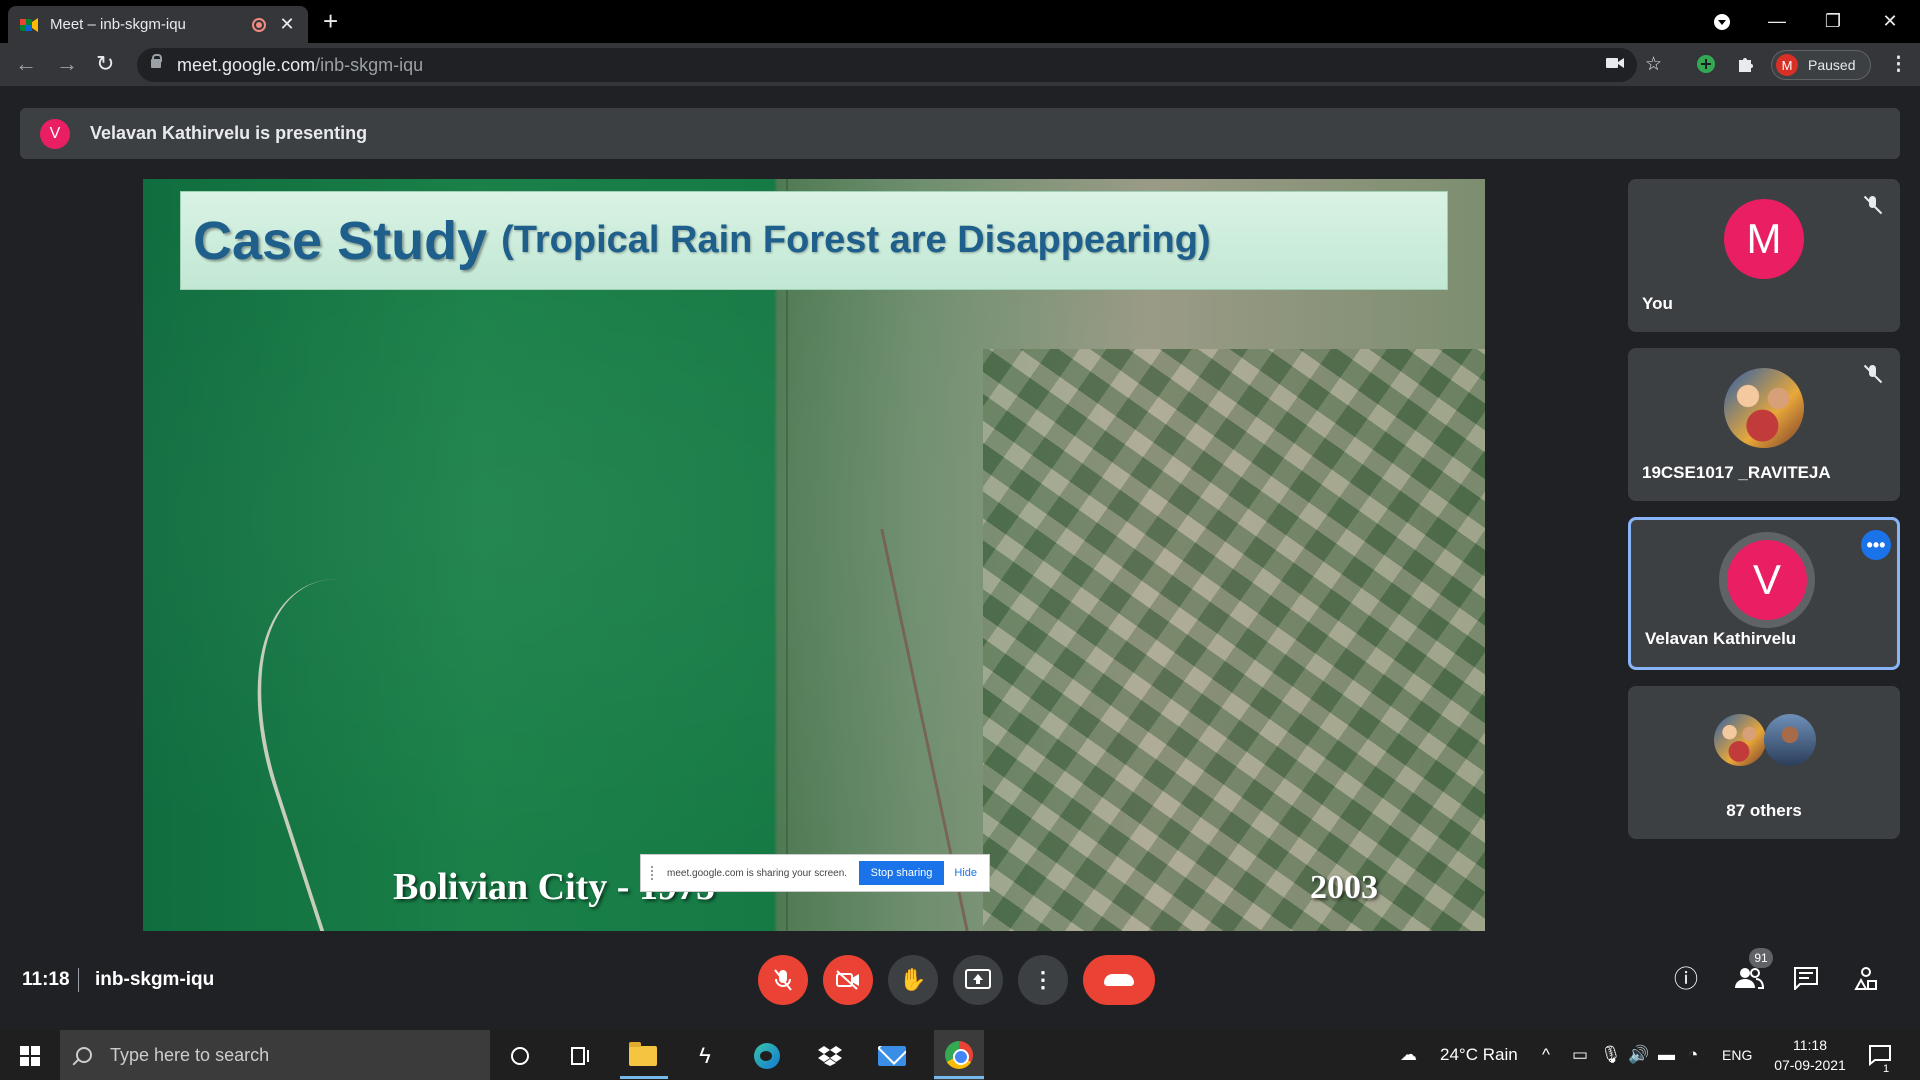 The image size is (1920, 1080). Describe the element at coordinates (29, 25) in the screenshot. I see `meet-favicon-icon` at that location.